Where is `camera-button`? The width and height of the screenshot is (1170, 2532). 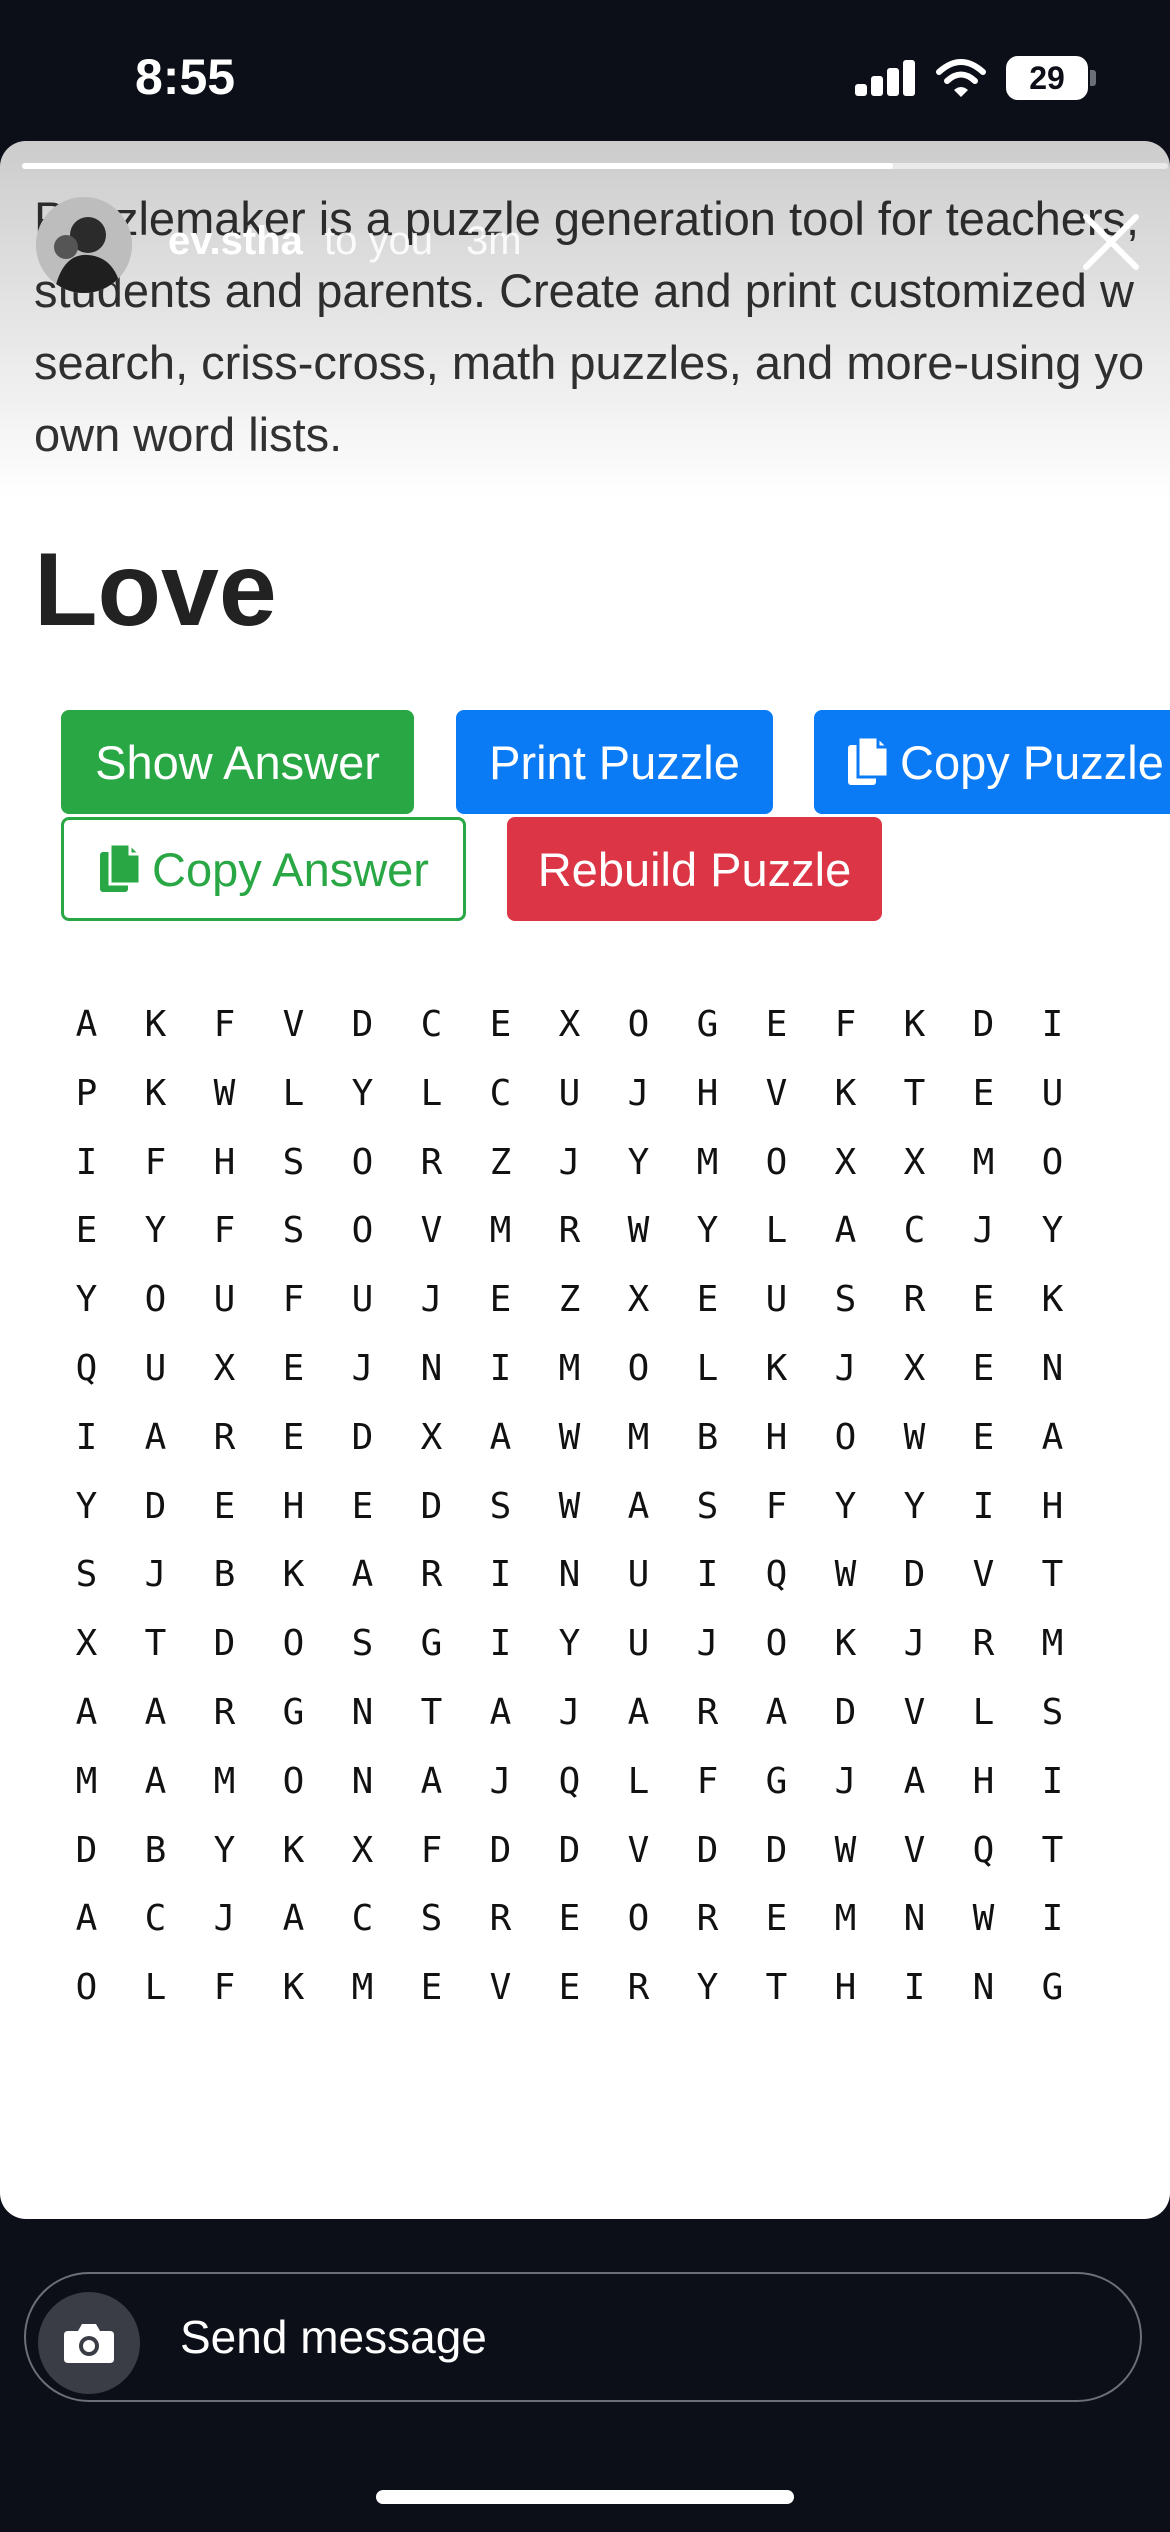 camera-button is located at coordinates (89, 2343).